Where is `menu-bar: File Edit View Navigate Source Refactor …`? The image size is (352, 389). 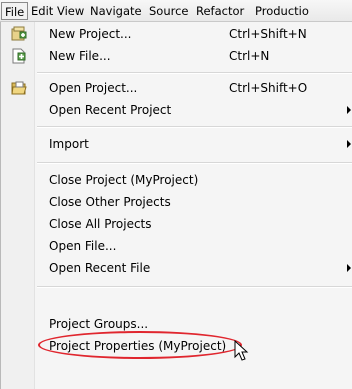 menu-bar: File Edit View Navigate Source Refactor … is located at coordinates (176, 11).